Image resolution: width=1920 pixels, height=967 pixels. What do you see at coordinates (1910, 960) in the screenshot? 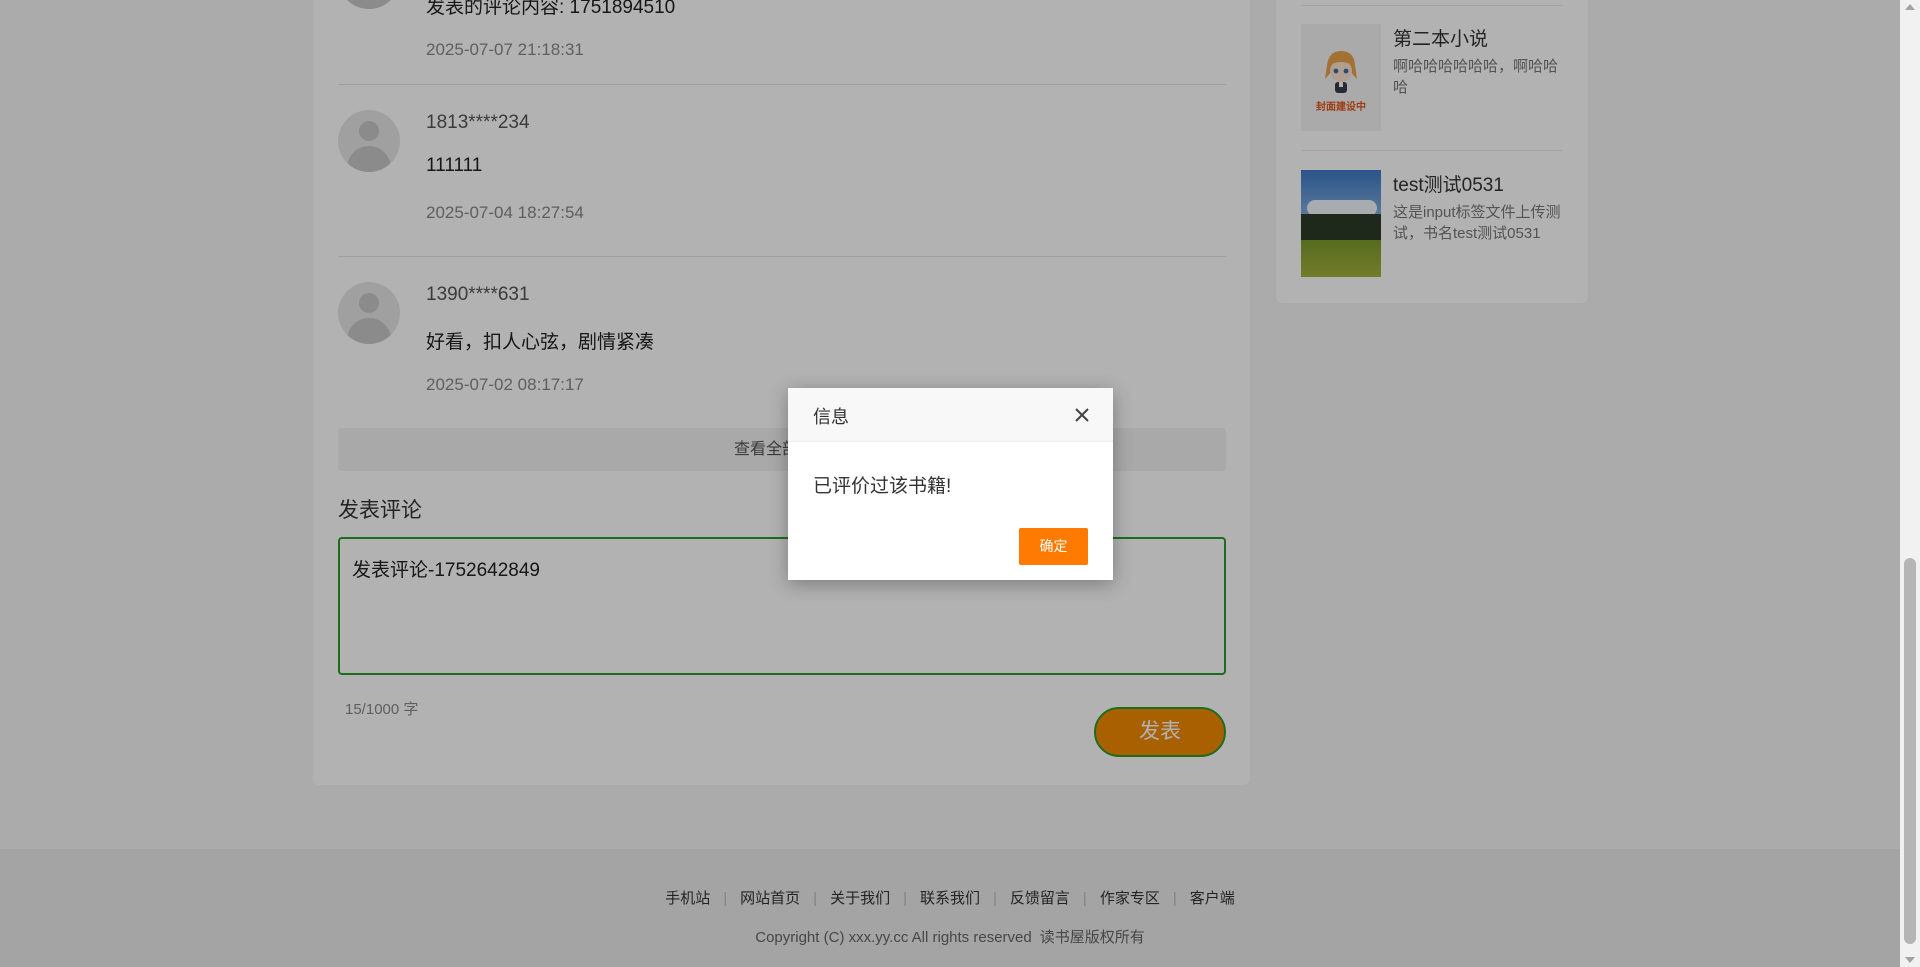
I see `scroll-down-icon` at bounding box center [1910, 960].